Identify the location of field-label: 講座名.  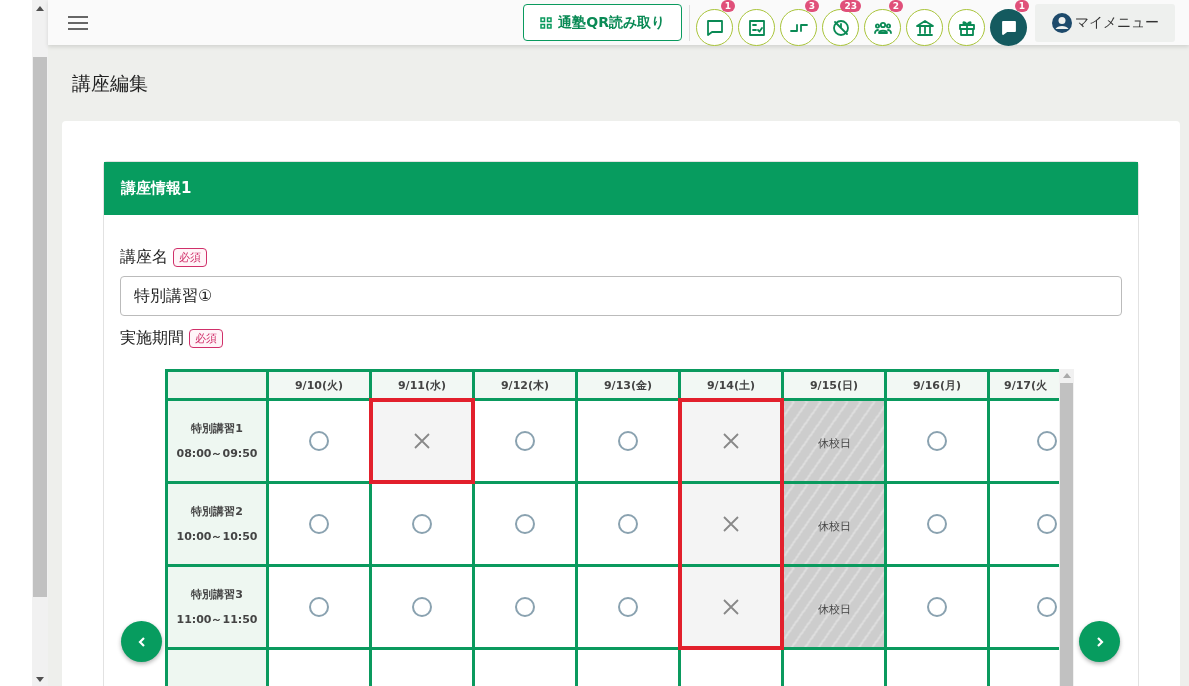
(144, 257).